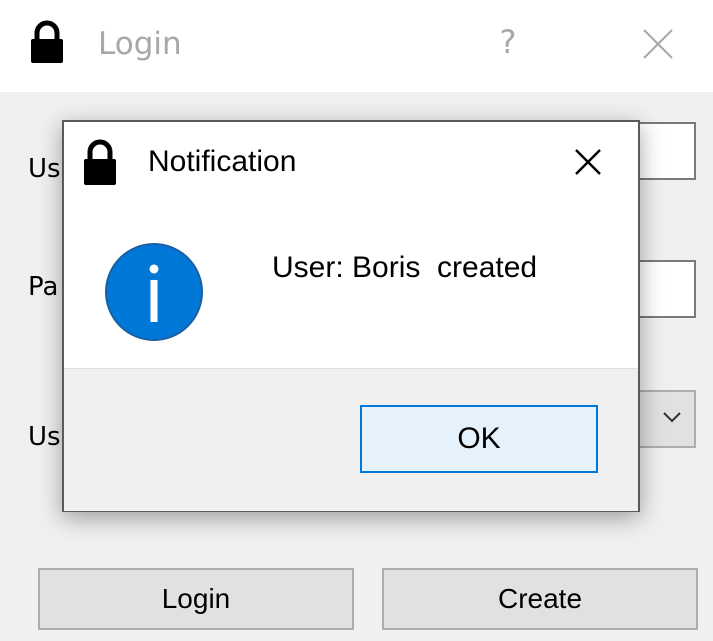 This screenshot has height=641, width=713. I want to click on password-label: Pa, so click(43, 287).